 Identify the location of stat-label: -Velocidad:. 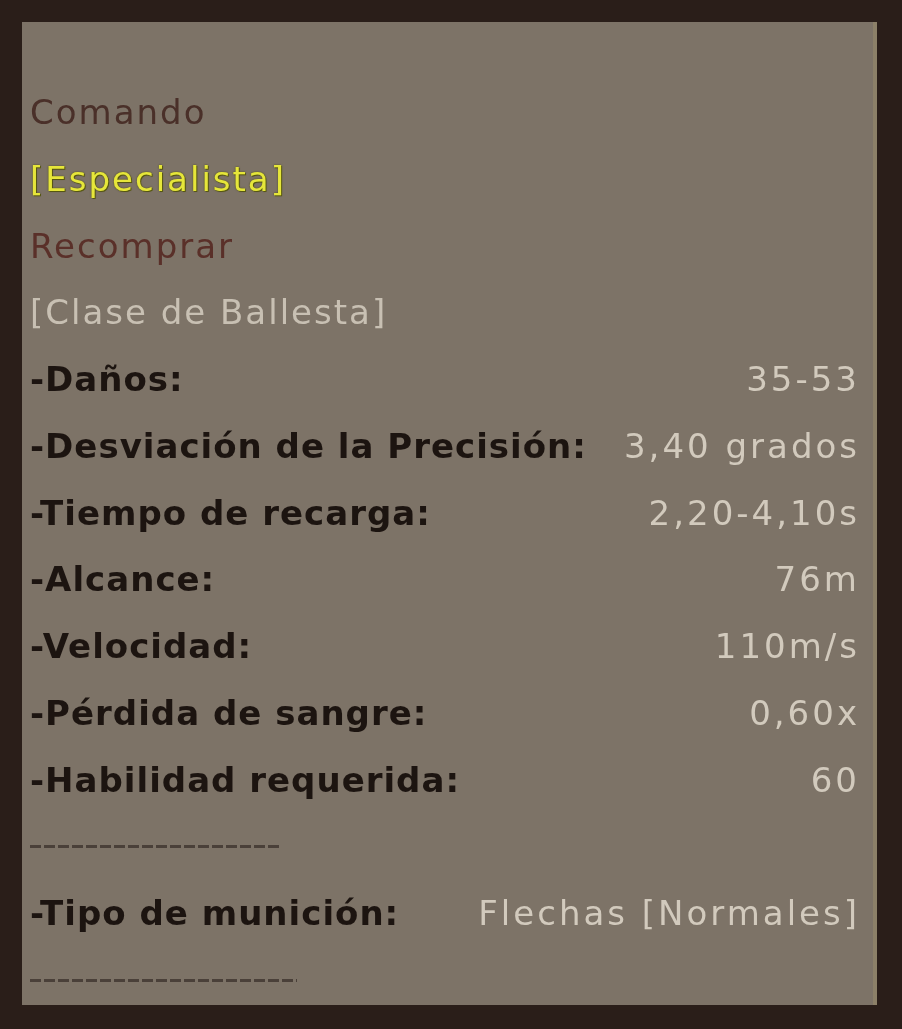
(141, 646).